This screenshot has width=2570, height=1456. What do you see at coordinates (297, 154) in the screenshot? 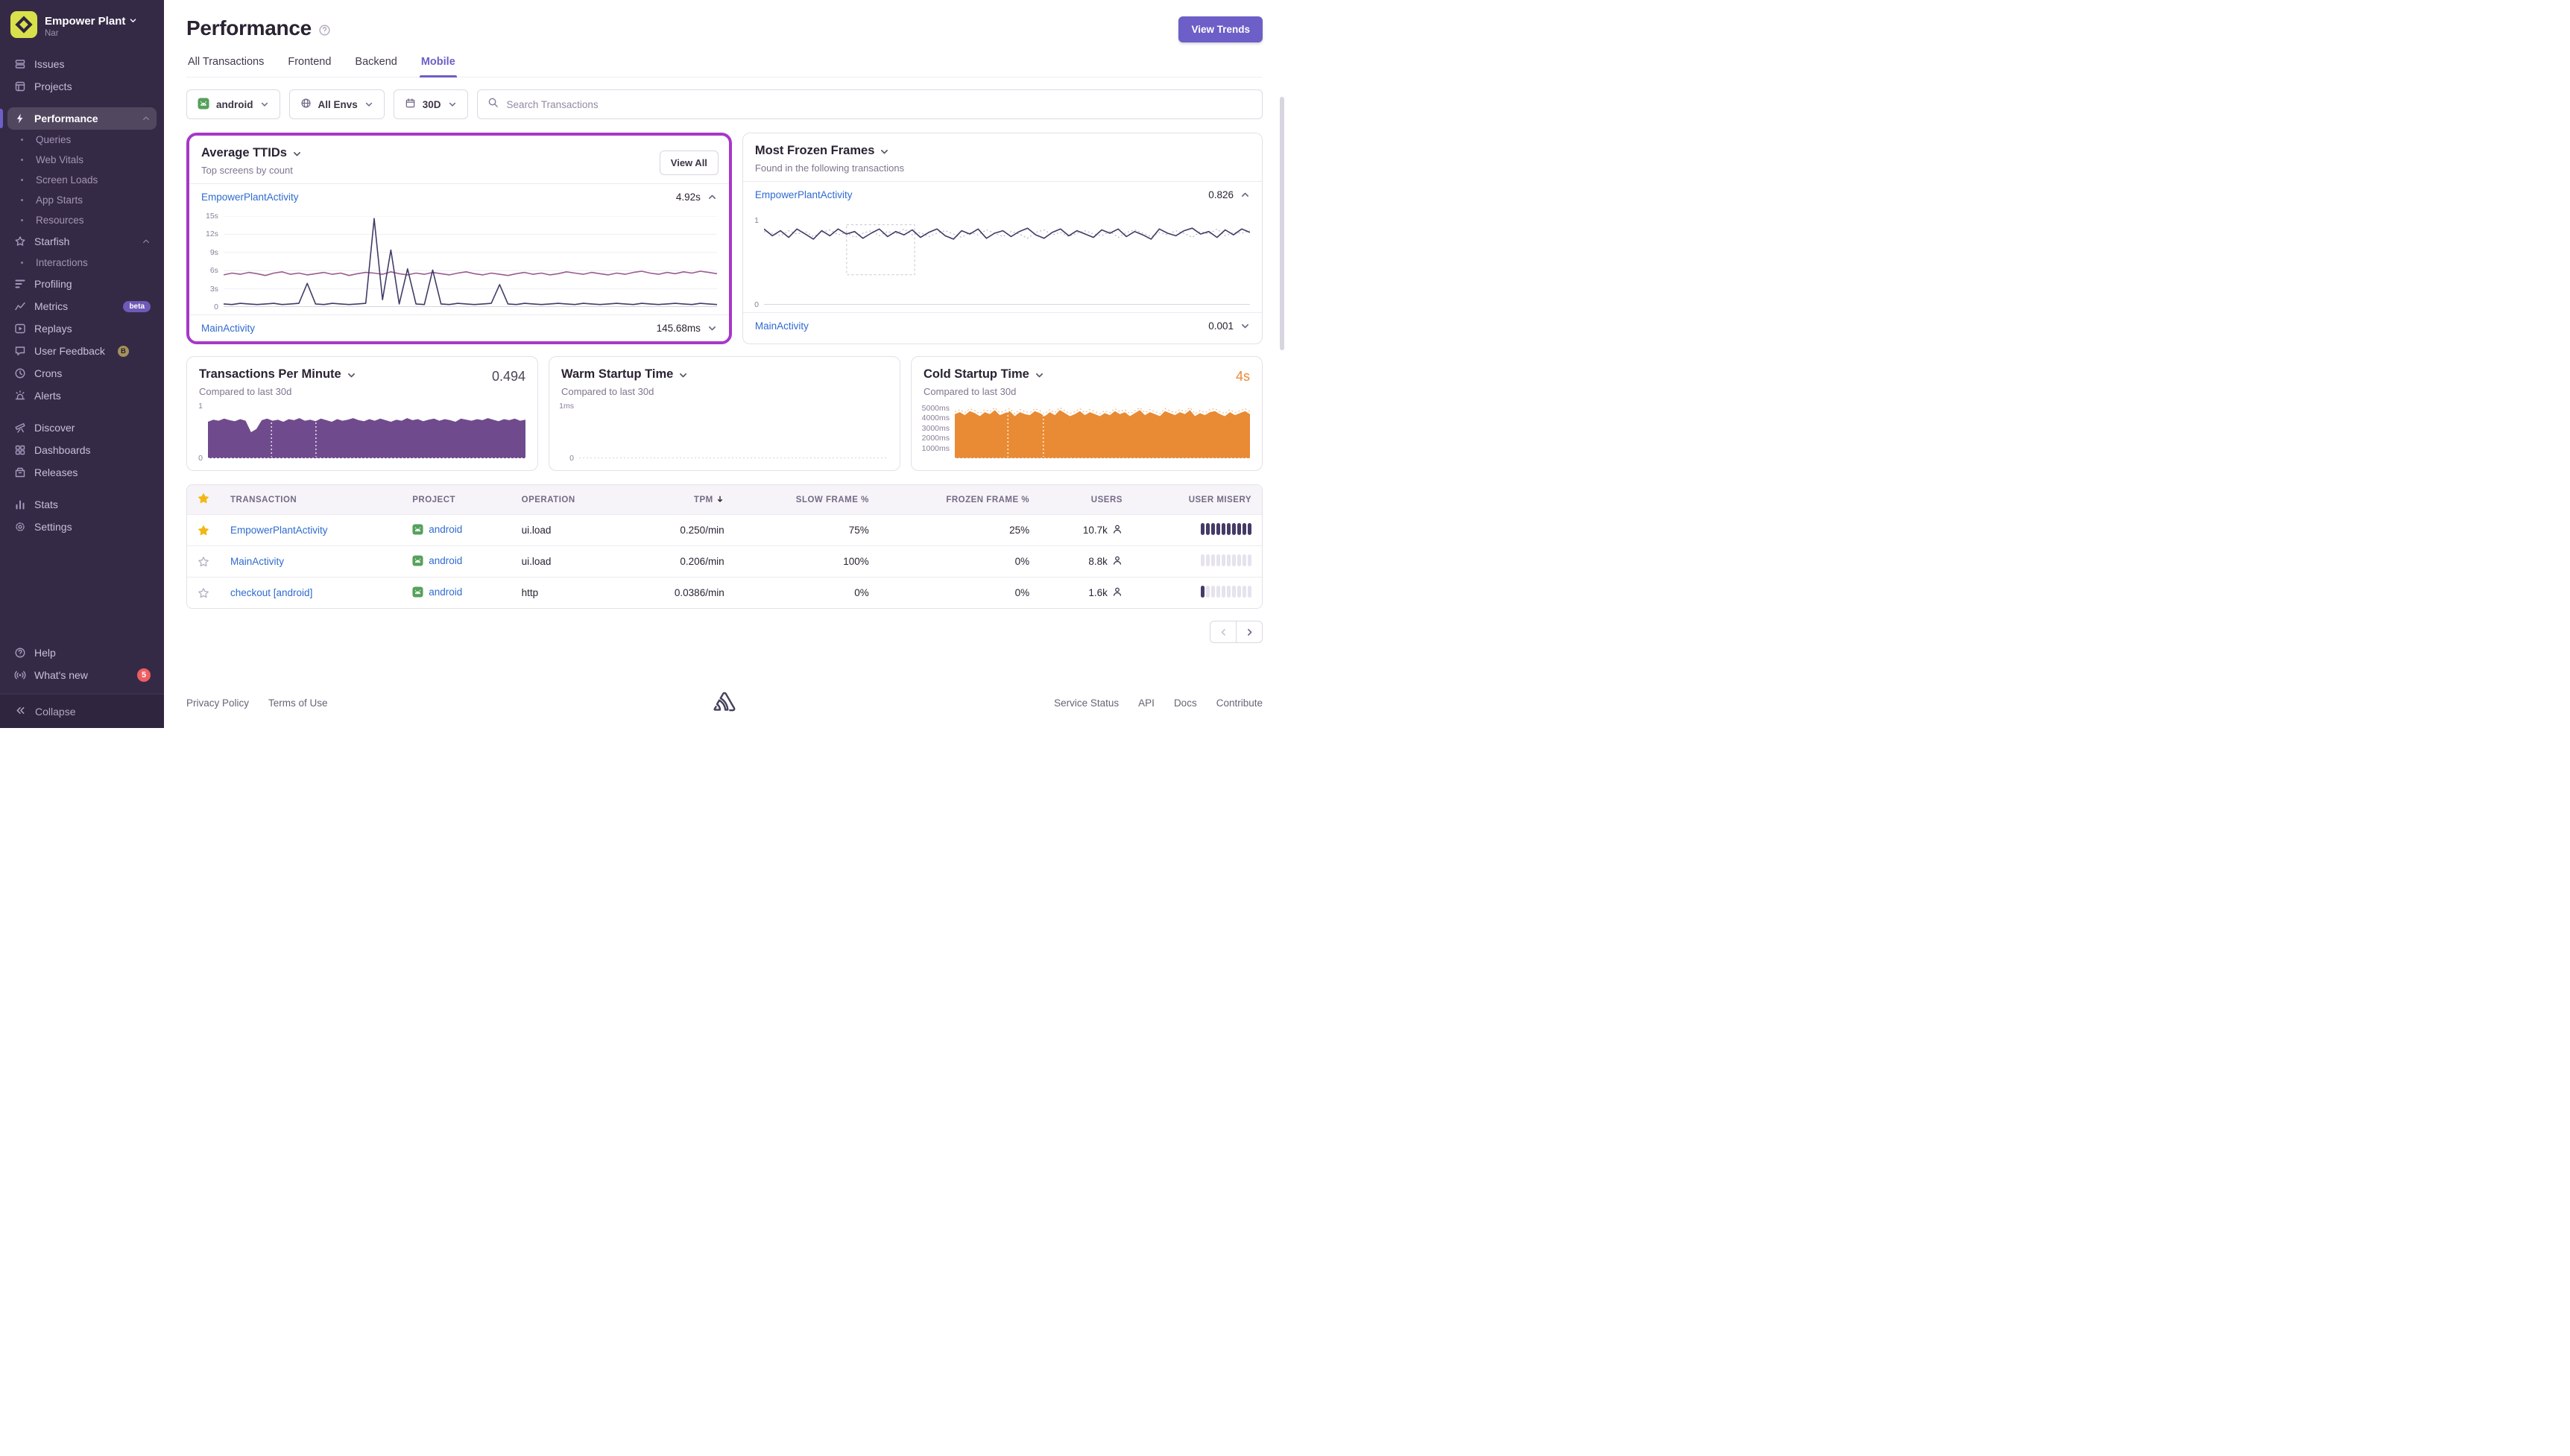
I see `chevron-down-icon` at bounding box center [297, 154].